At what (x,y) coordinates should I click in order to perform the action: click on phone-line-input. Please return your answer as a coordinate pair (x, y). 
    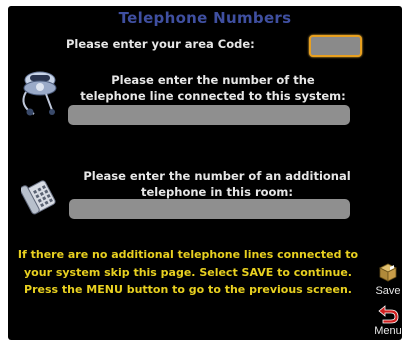
    Looking at the image, I should click on (209, 115).